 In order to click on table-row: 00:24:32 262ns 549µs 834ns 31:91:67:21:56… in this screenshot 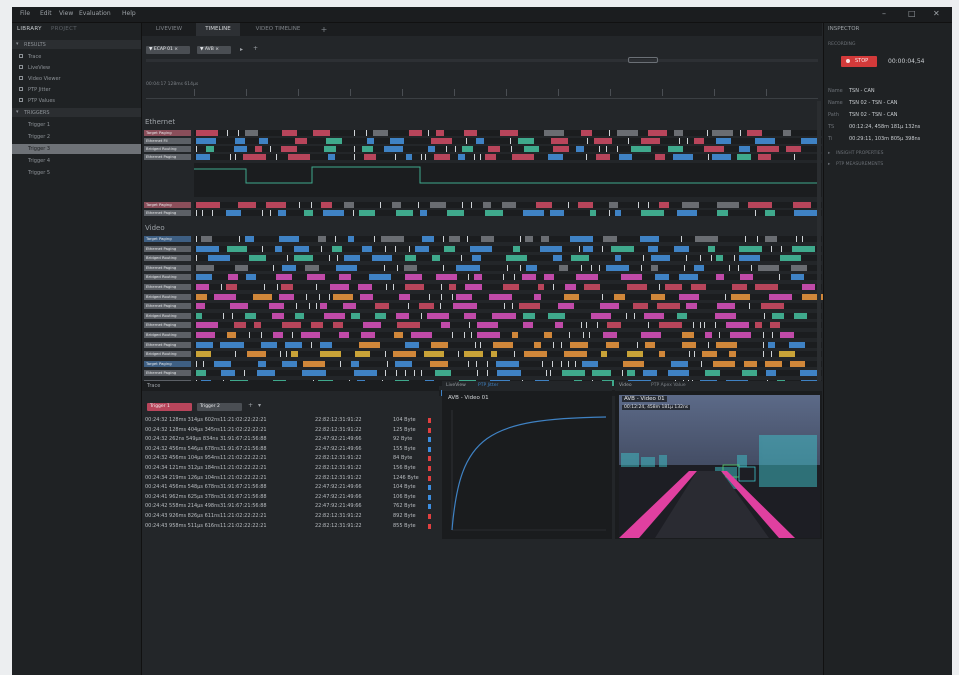, I will do `click(291, 440)`.